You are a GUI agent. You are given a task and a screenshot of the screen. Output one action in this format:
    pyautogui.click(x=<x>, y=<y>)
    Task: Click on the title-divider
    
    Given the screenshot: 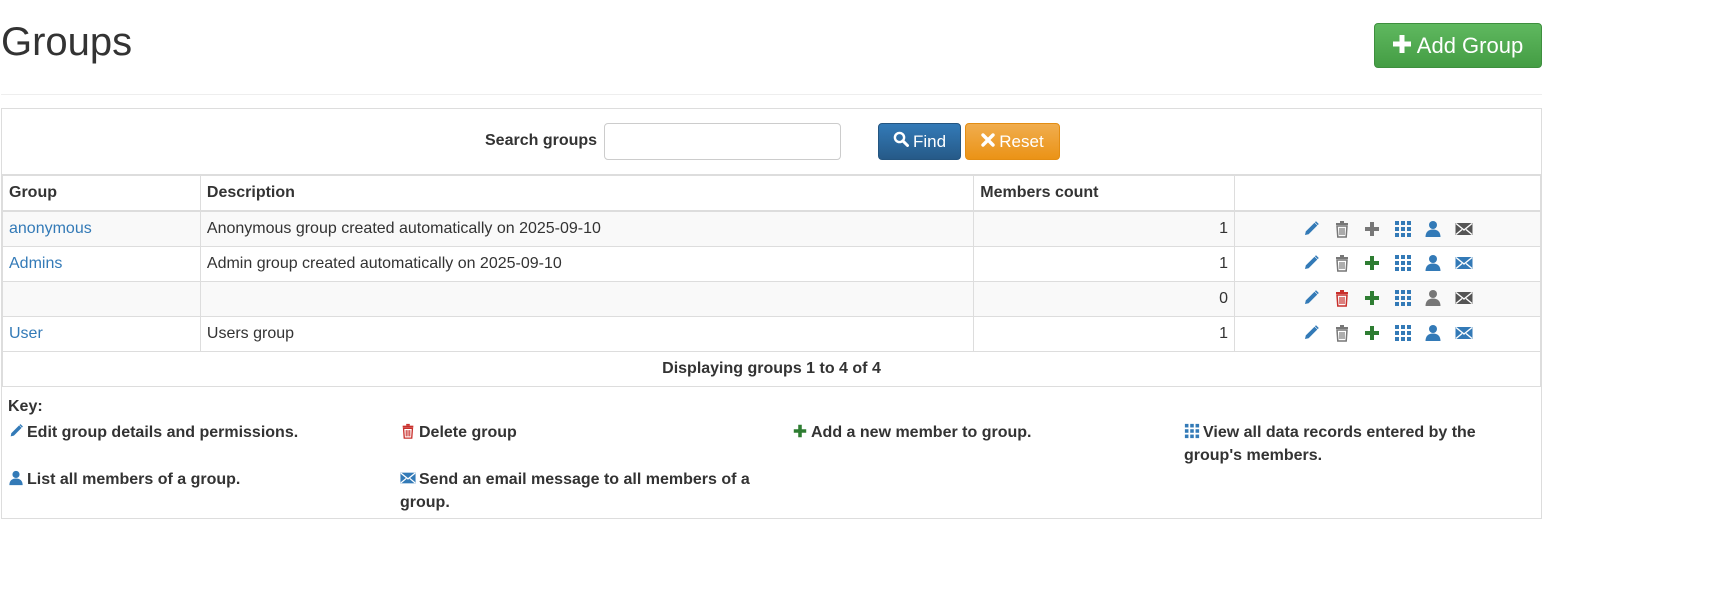 What is the action you would take?
    pyautogui.click(x=771, y=94)
    